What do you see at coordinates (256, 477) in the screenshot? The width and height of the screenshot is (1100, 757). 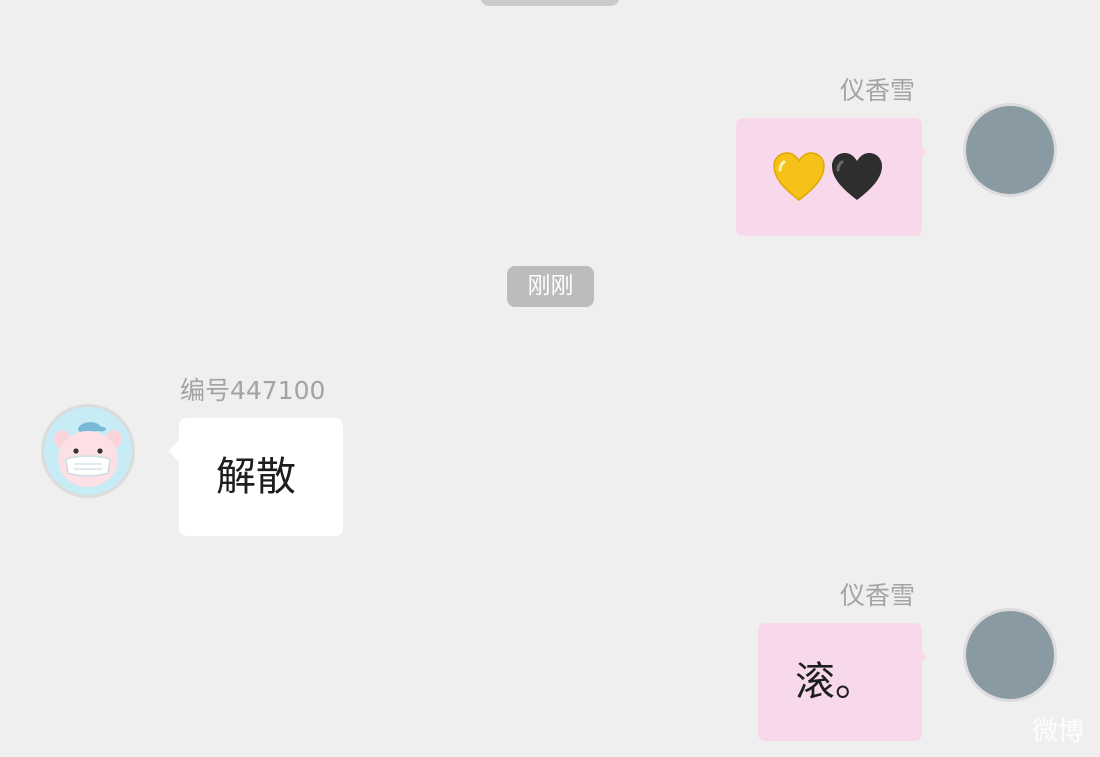 I see `message-text: 解散` at bounding box center [256, 477].